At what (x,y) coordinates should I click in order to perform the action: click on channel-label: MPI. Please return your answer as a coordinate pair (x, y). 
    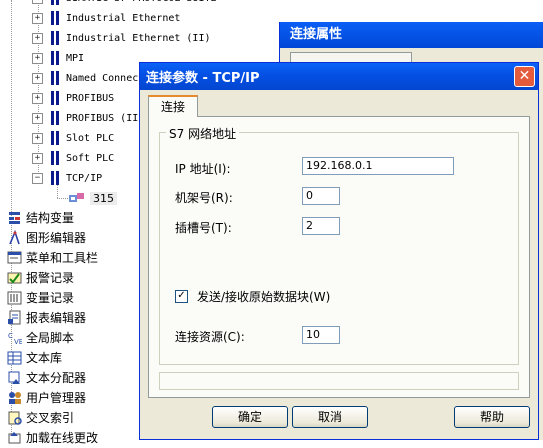
    Looking at the image, I should click on (75, 58).